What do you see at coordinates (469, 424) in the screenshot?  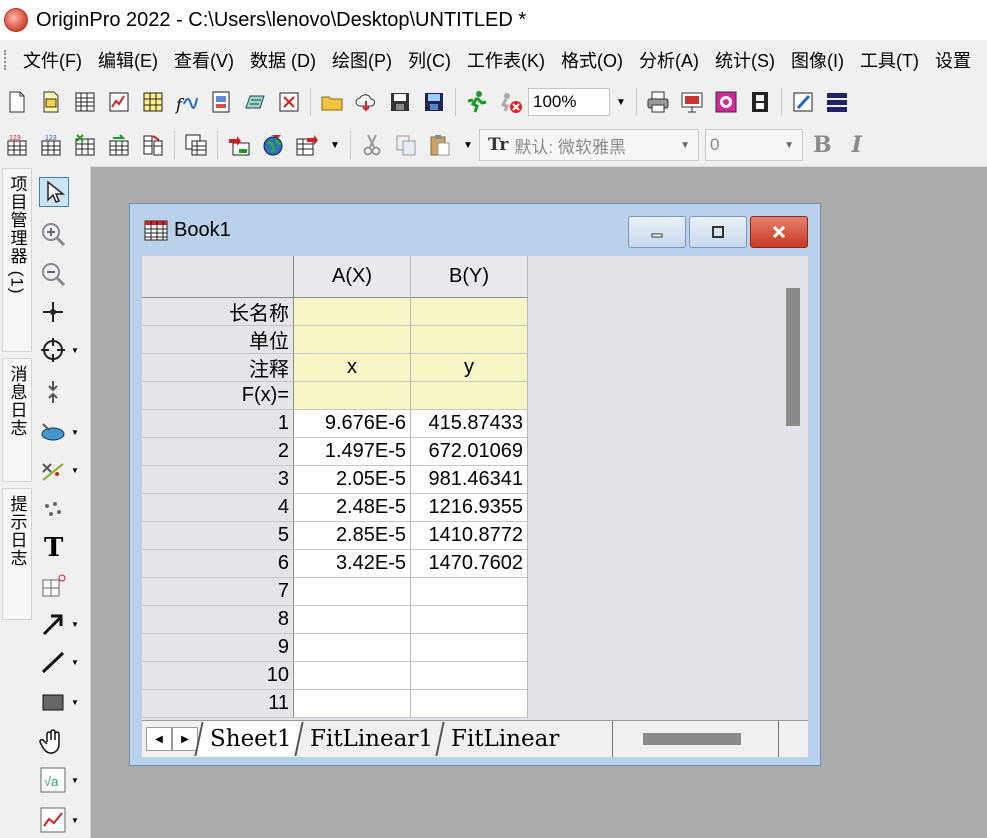 I see `data-cell: 415.87433` at bounding box center [469, 424].